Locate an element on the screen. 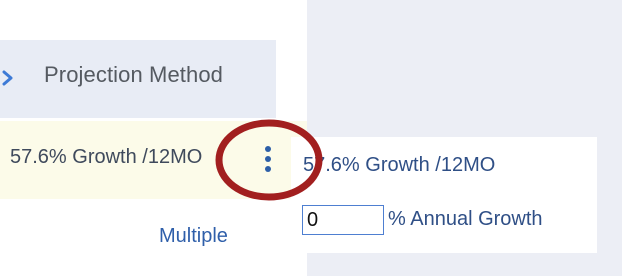 The width and height of the screenshot is (622, 276). annual-growth-label: % Annual Growth is located at coordinates (465, 219).